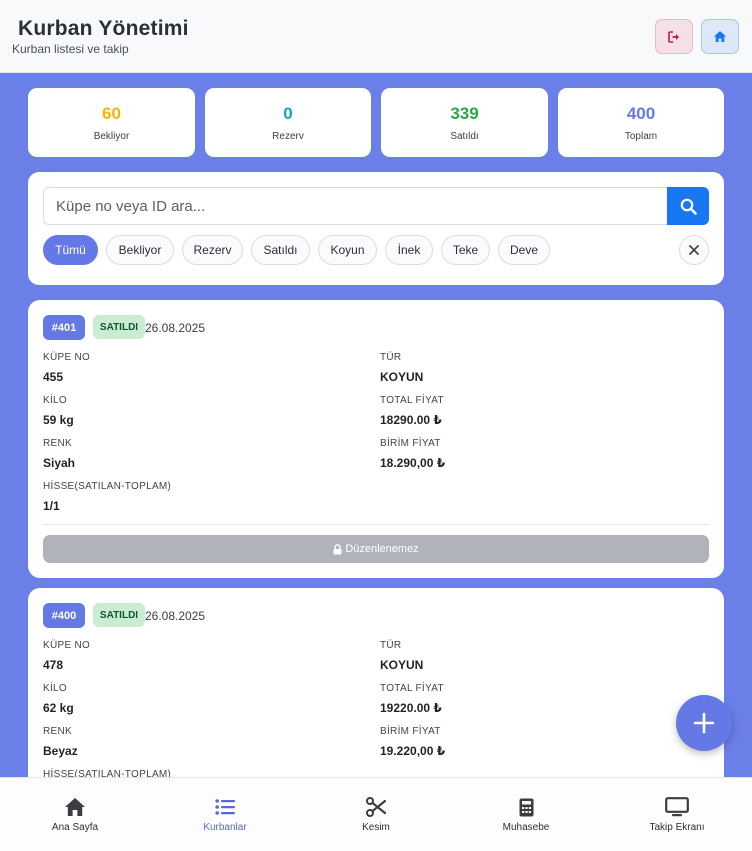 This screenshot has height=851, width=752. What do you see at coordinates (413, 463) in the screenshot?
I see `field-value-birim-fiyat: 18.290,00 ₺` at bounding box center [413, 463].